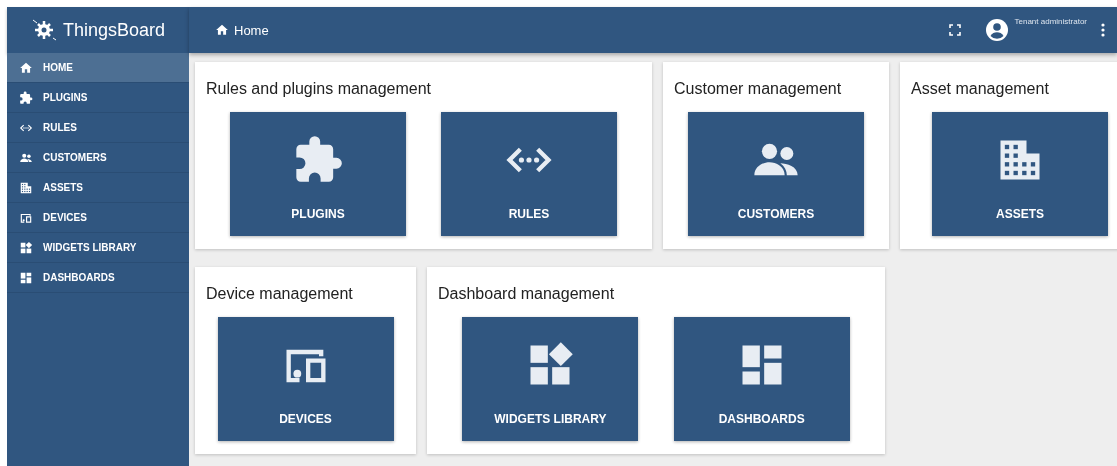 The image size is (1117, 466). What do you see at coordinates (98, 98) in the screenshot?
I see `sidebar-item: PLUGINS` at bounding box center [98, 98].